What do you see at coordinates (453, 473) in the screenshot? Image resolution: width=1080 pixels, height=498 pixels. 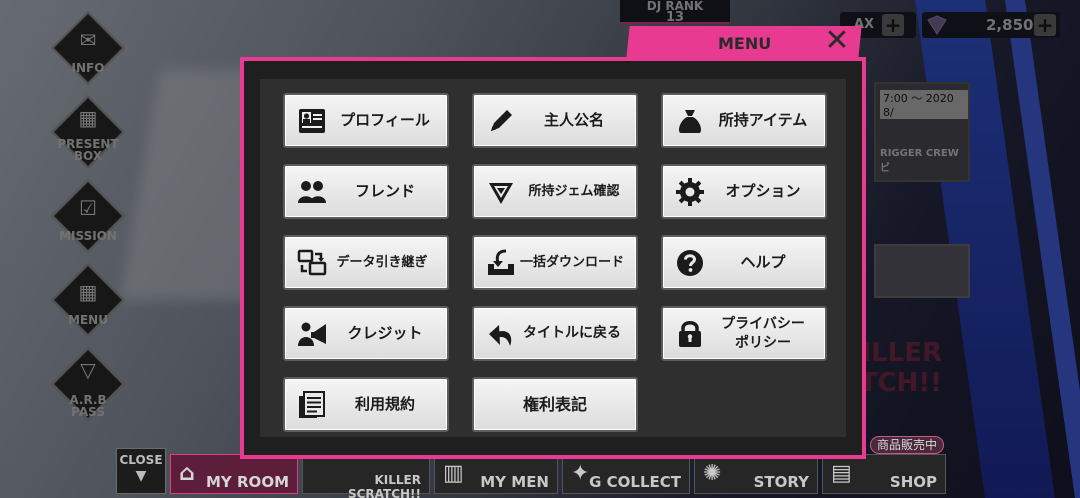 I see `cards-icon: ▥` at bounding box center [453, 473].